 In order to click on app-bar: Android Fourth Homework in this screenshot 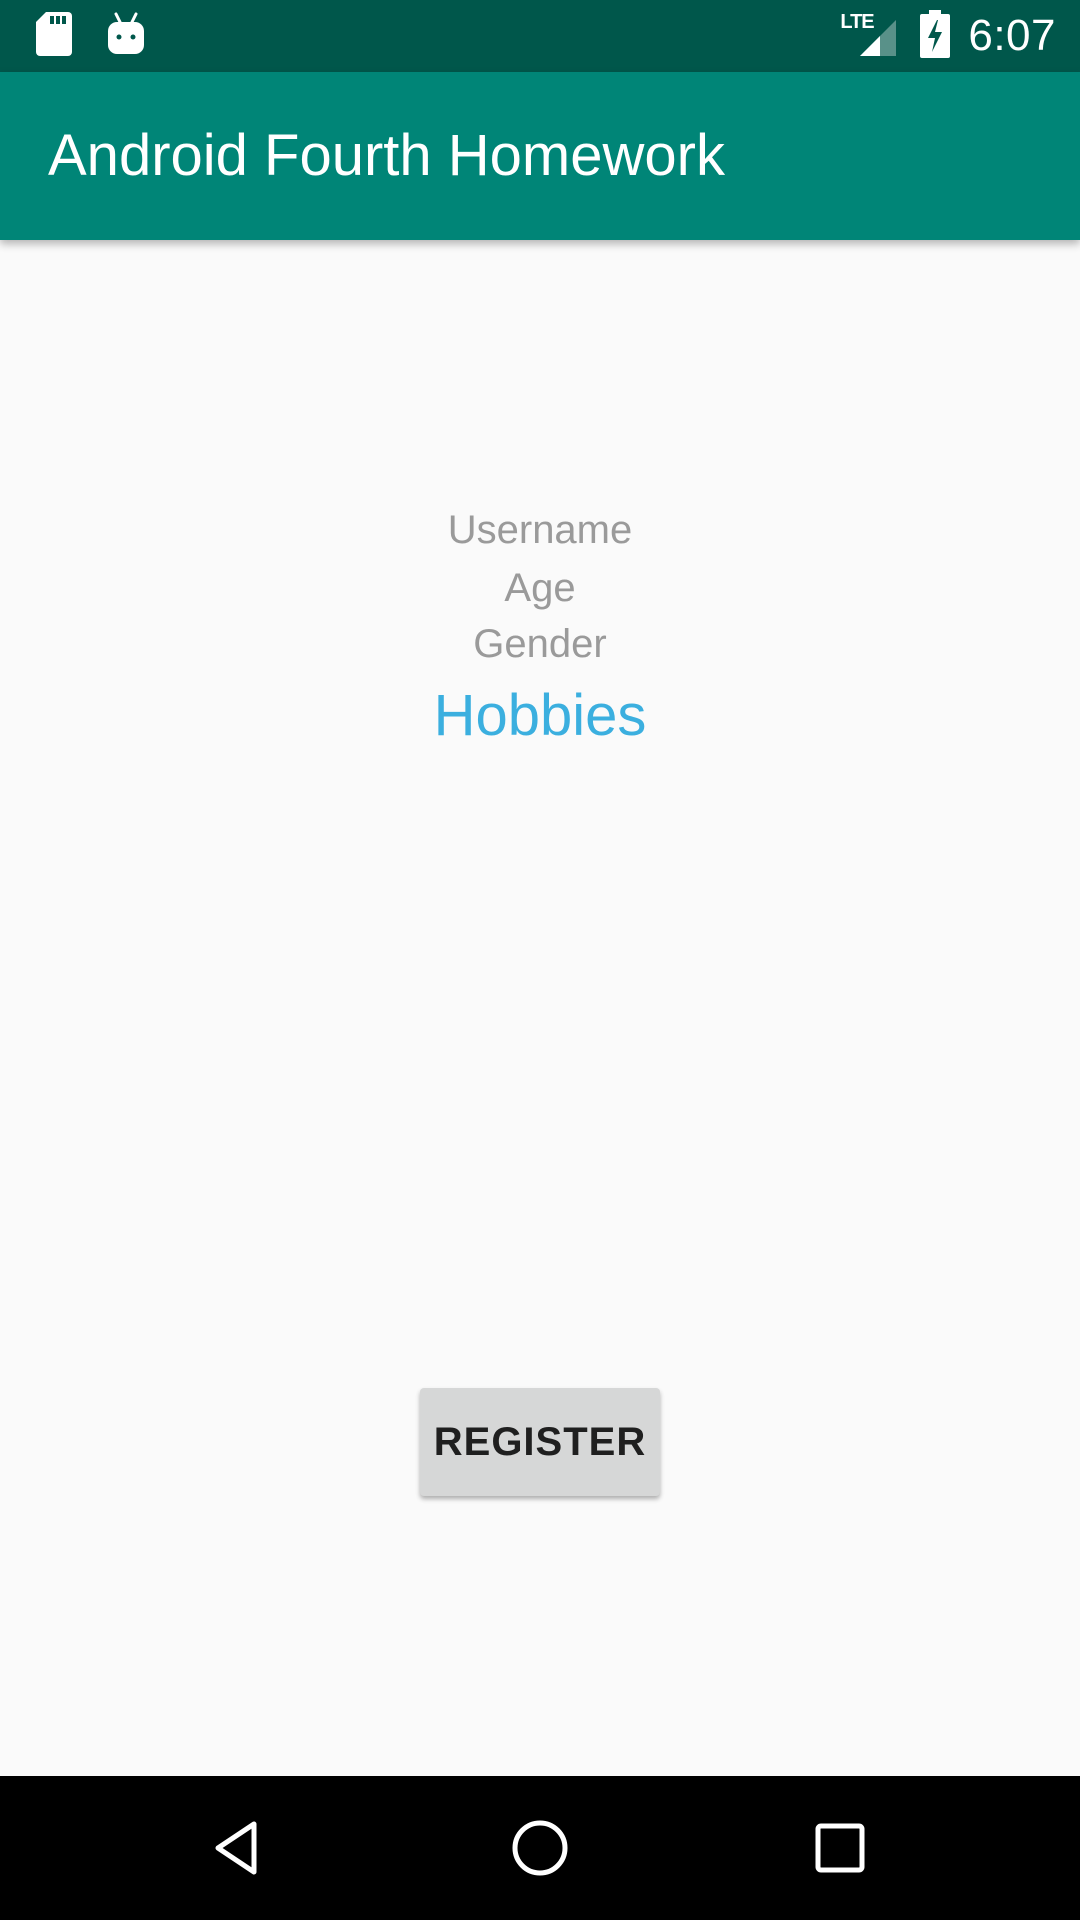, I will do `click(540, 156)`.